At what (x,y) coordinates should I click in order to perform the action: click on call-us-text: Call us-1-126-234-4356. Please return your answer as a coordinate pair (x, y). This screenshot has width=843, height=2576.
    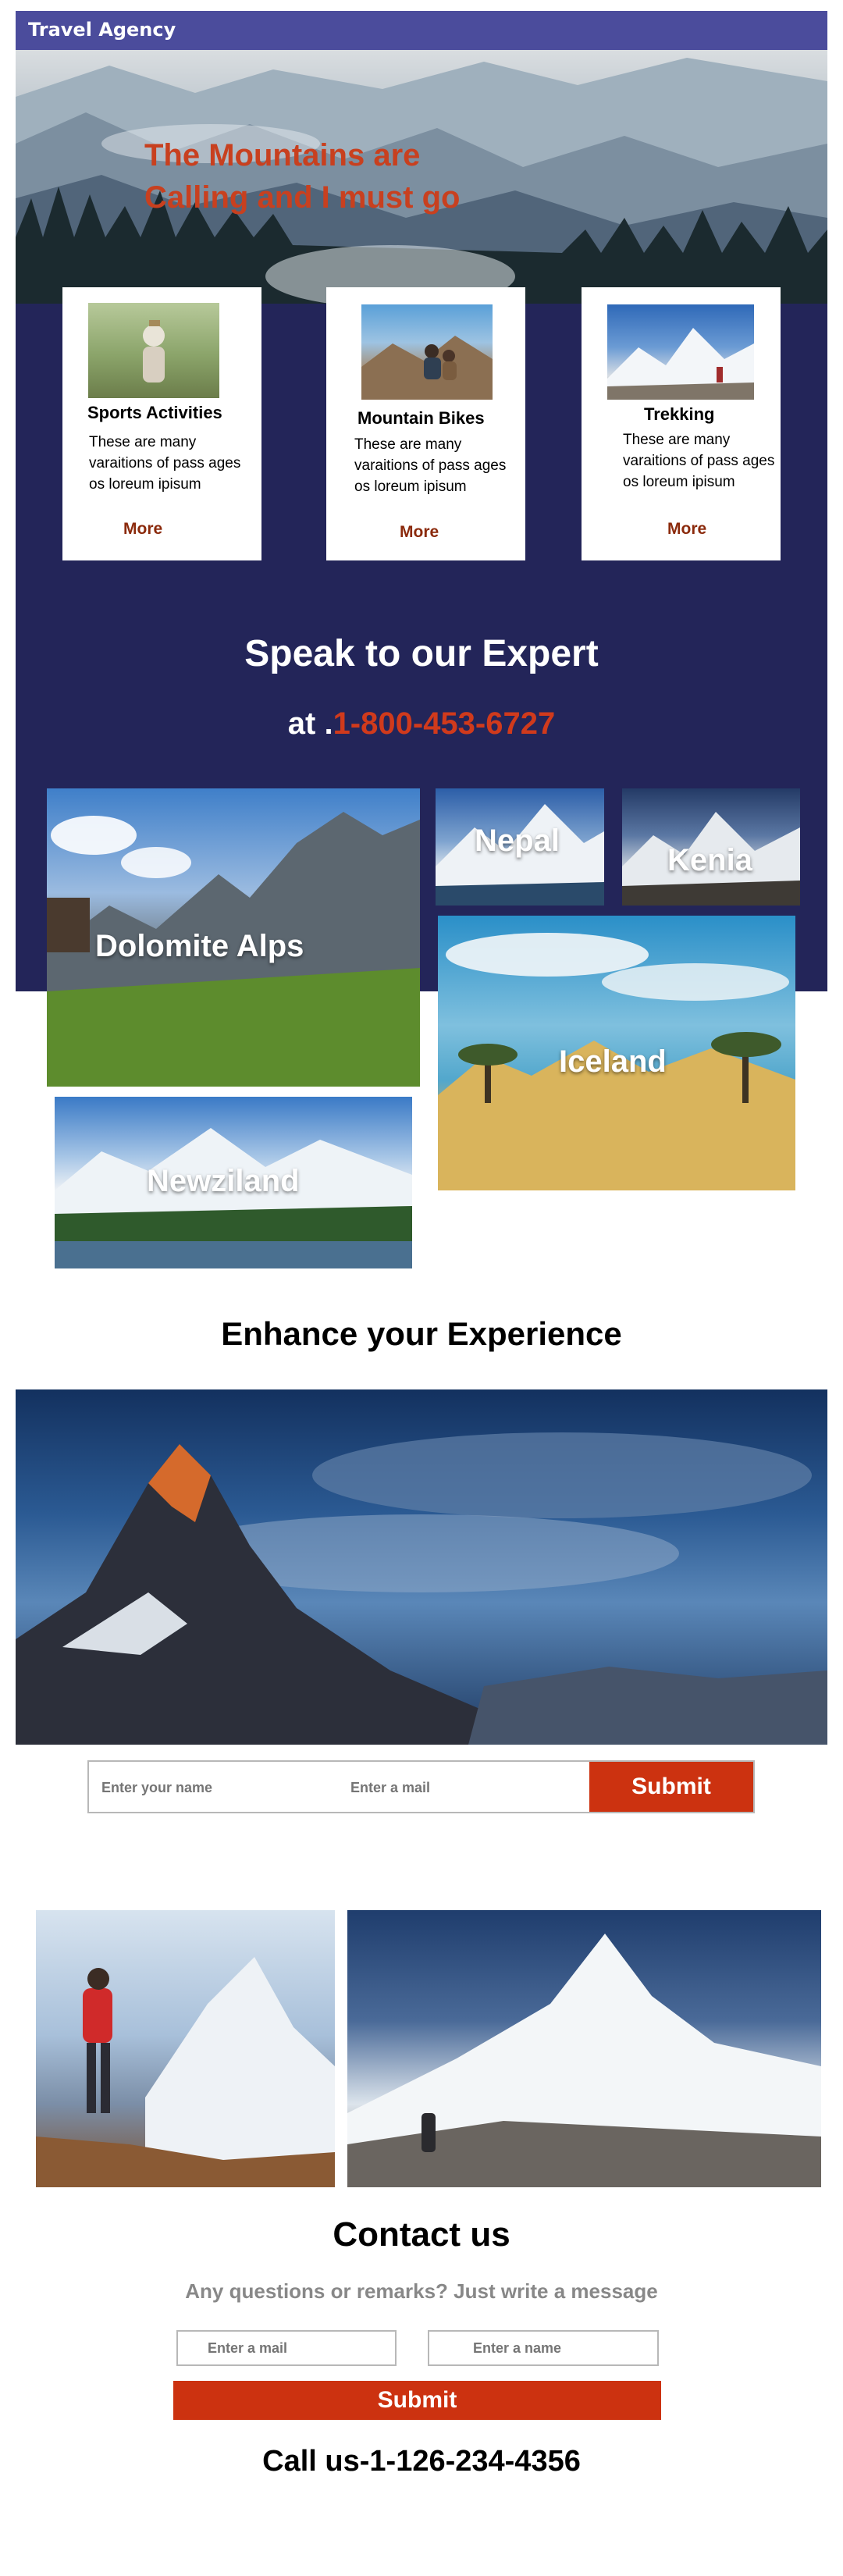
    Looking at the image, I should click on (421, 2461).